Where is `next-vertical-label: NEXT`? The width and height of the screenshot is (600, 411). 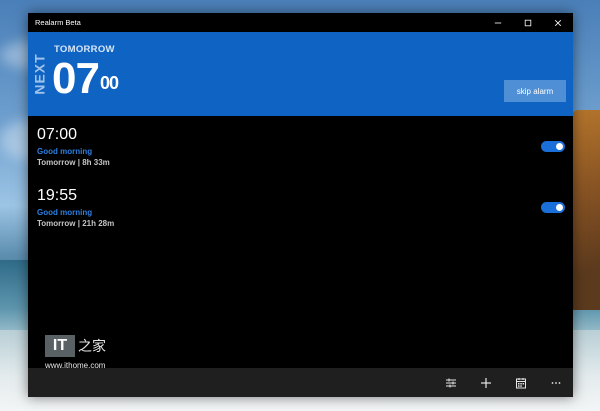
next-vertical-label: NEXT is located at coordinates (40, 74).